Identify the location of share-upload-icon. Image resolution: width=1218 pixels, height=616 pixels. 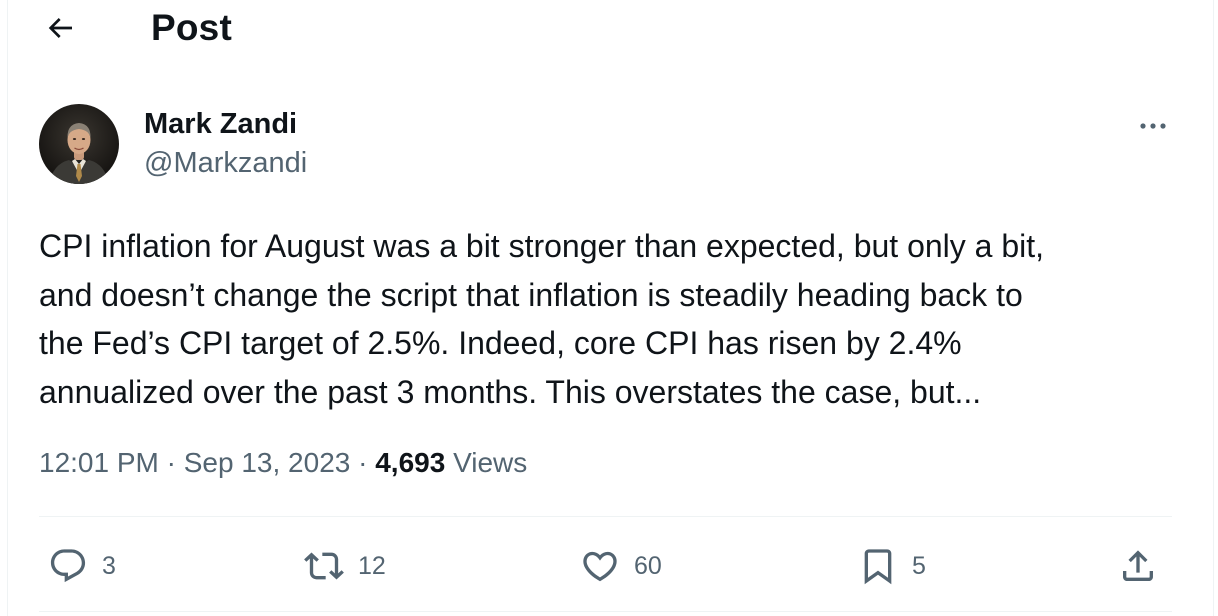
(1138, 566).